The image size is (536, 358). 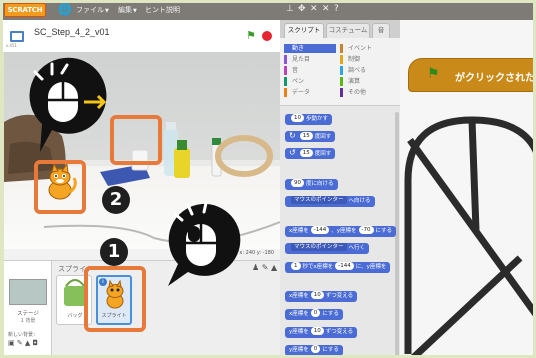 What do you see at coordinates (381, 30) in the screenshot?
I see `tab-sounds: 音` at bounding box center [381, 30].